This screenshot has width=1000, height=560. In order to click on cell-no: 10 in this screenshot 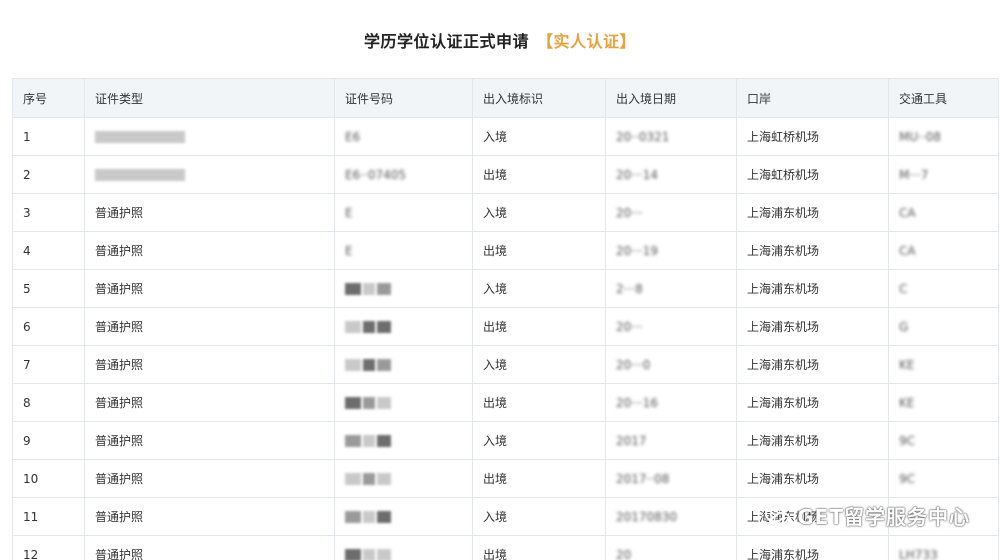, I will do `click(48, 478)`.